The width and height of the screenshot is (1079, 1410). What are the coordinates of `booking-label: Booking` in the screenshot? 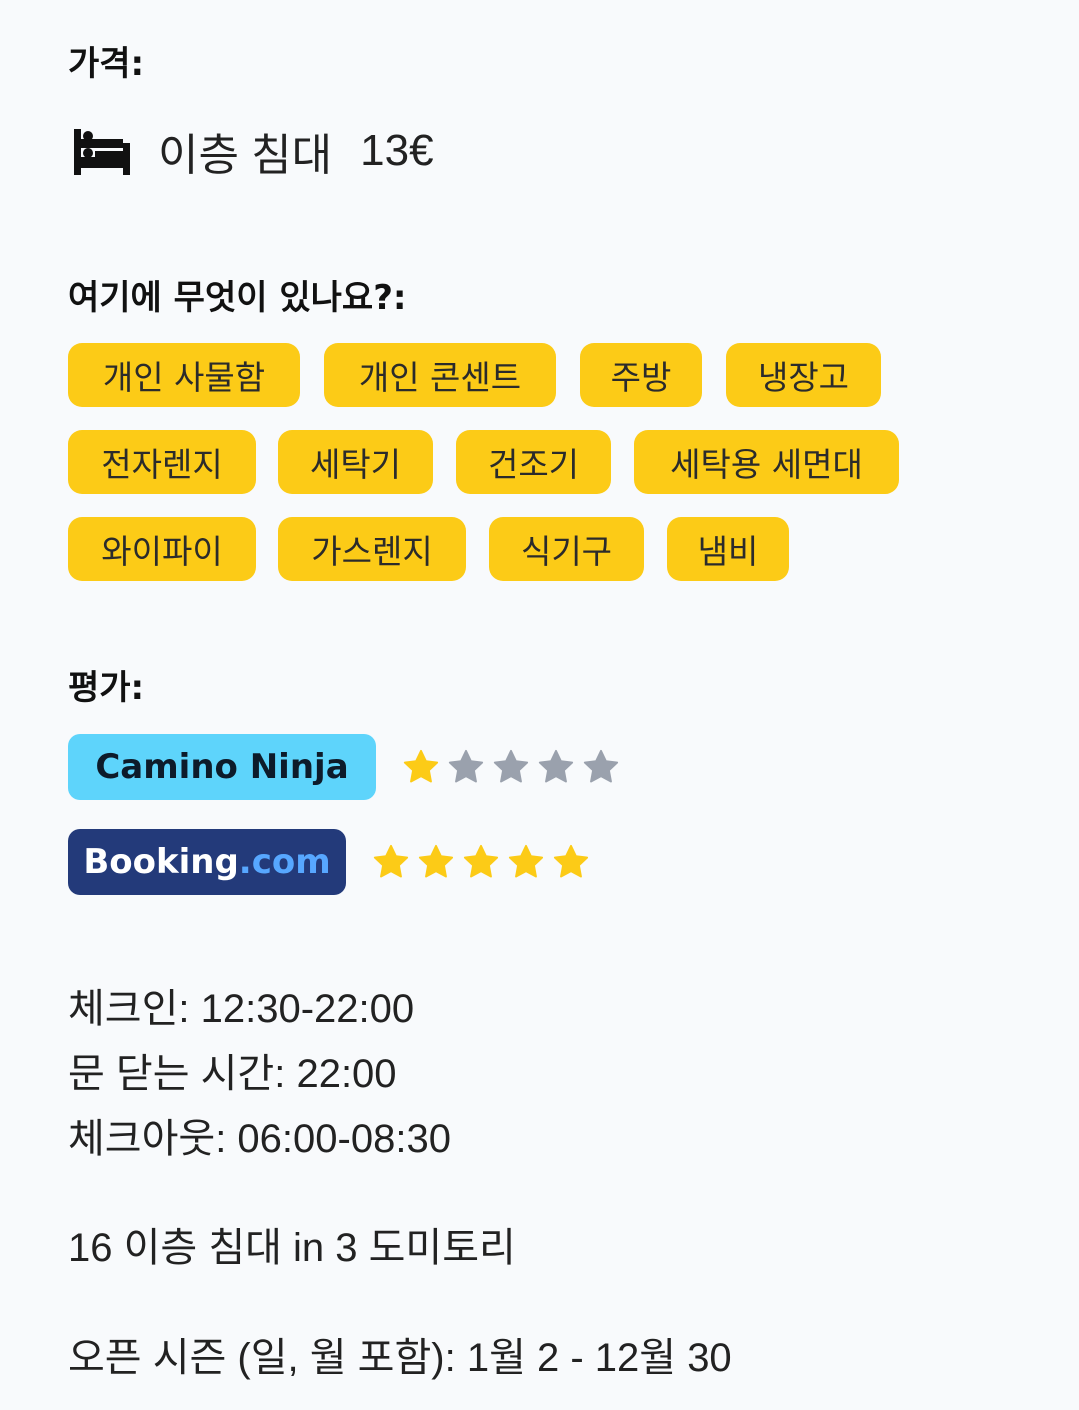 It's located at (161, 862).